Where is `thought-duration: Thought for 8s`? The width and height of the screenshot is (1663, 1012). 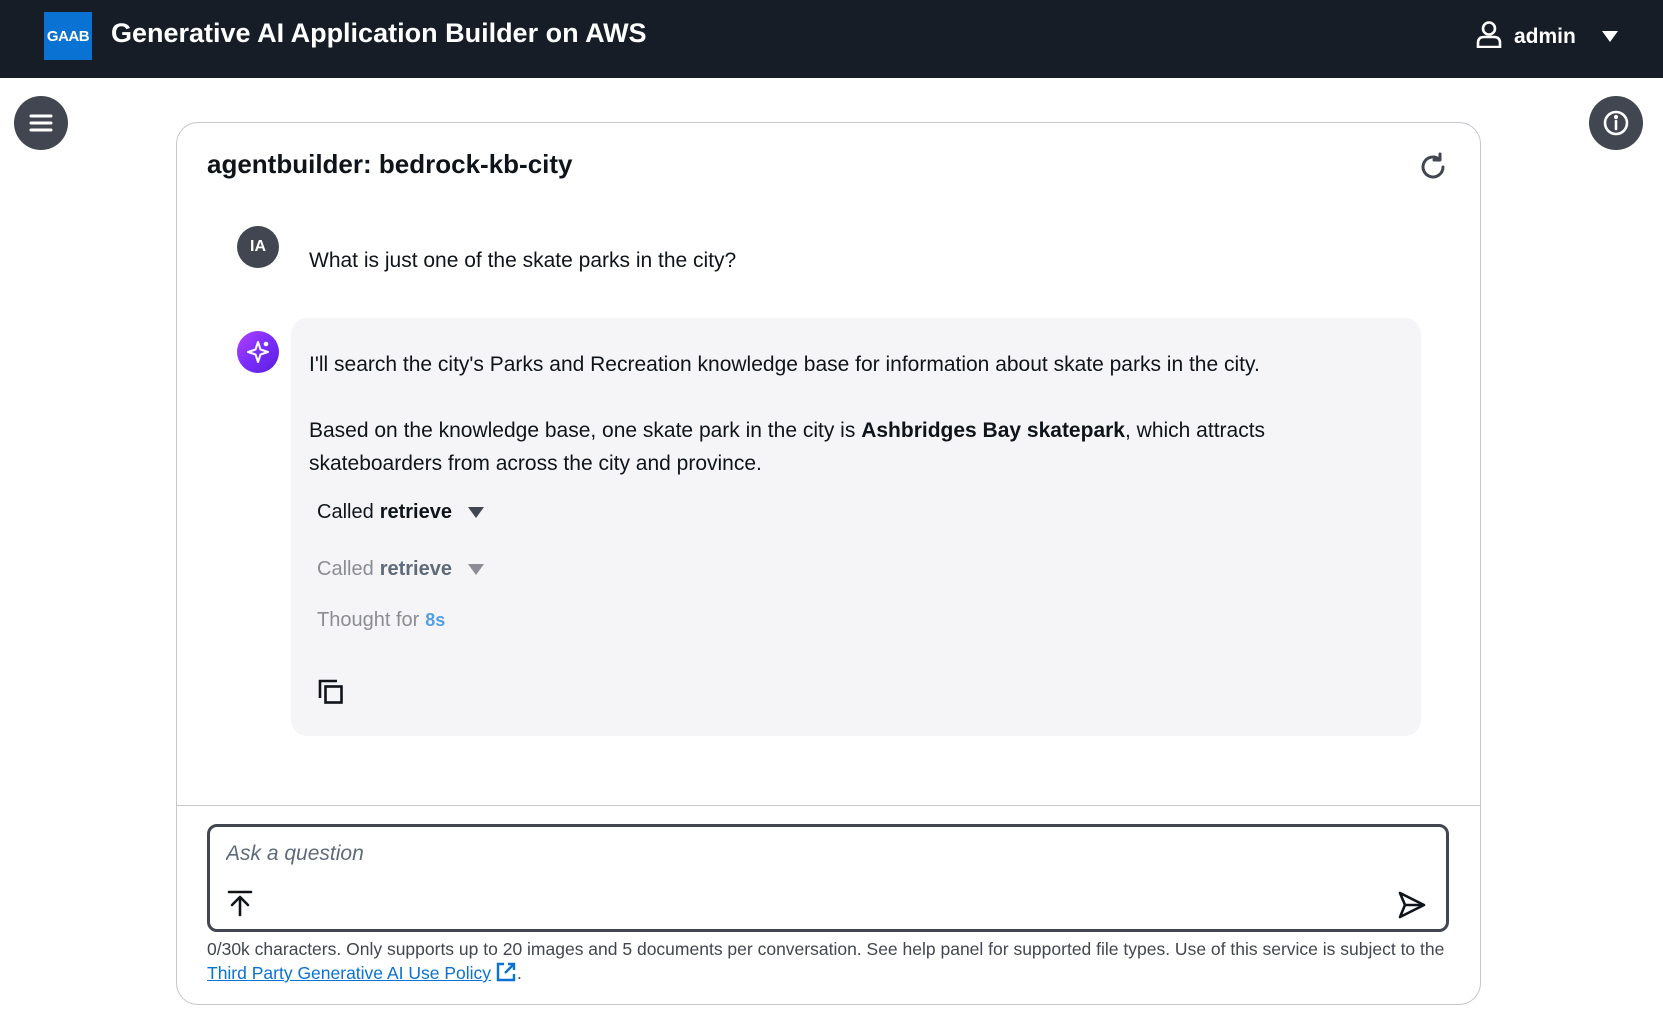 thought-duration: Thought for 8s is located at coordinates (381, 620).